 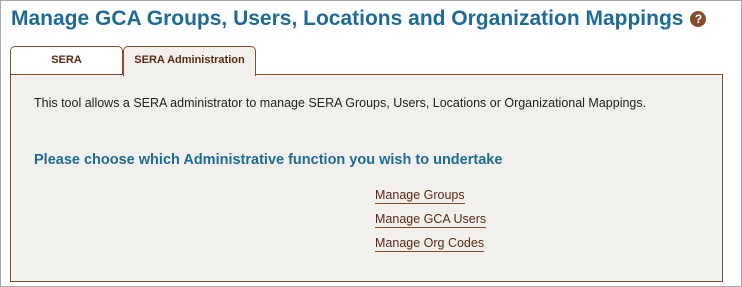 What do you see at coordinates (430, 244) in the screenshot?
I see `manage-org-codes-link: Manage Org Codes` at bounding box center [430, 244].